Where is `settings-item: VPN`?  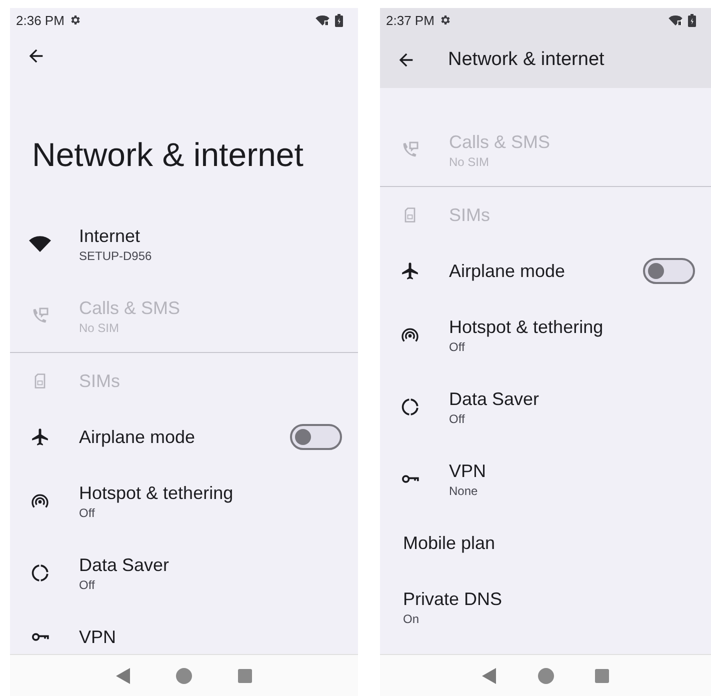 settings-item: VPN is located at coordinates (184, 631).